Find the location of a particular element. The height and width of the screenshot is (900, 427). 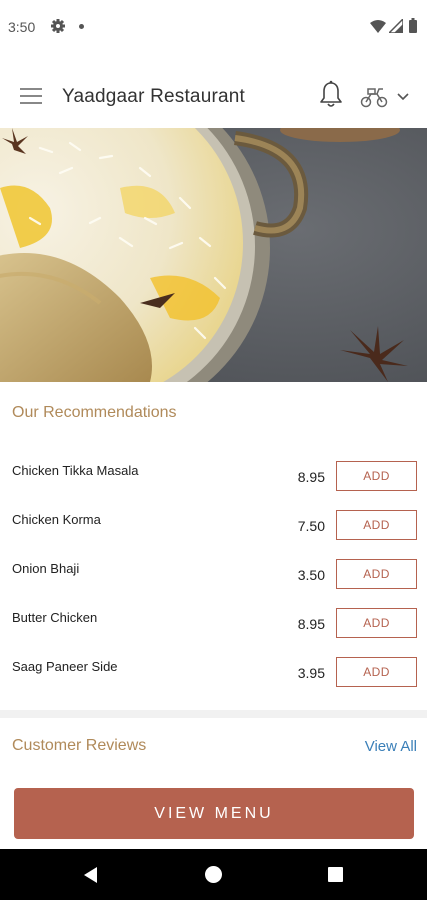

bell-icon is located at coordinates (331, 95).